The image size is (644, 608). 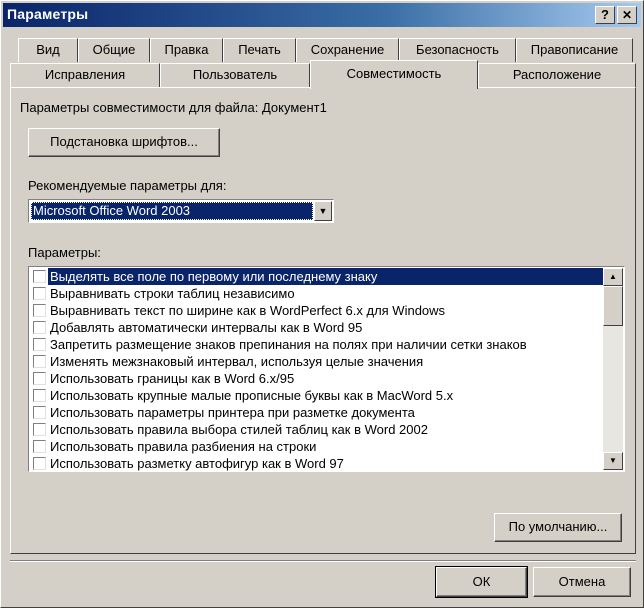 I want to click on title-bar: Параметры ? ✕, so click(x=322, y=15).